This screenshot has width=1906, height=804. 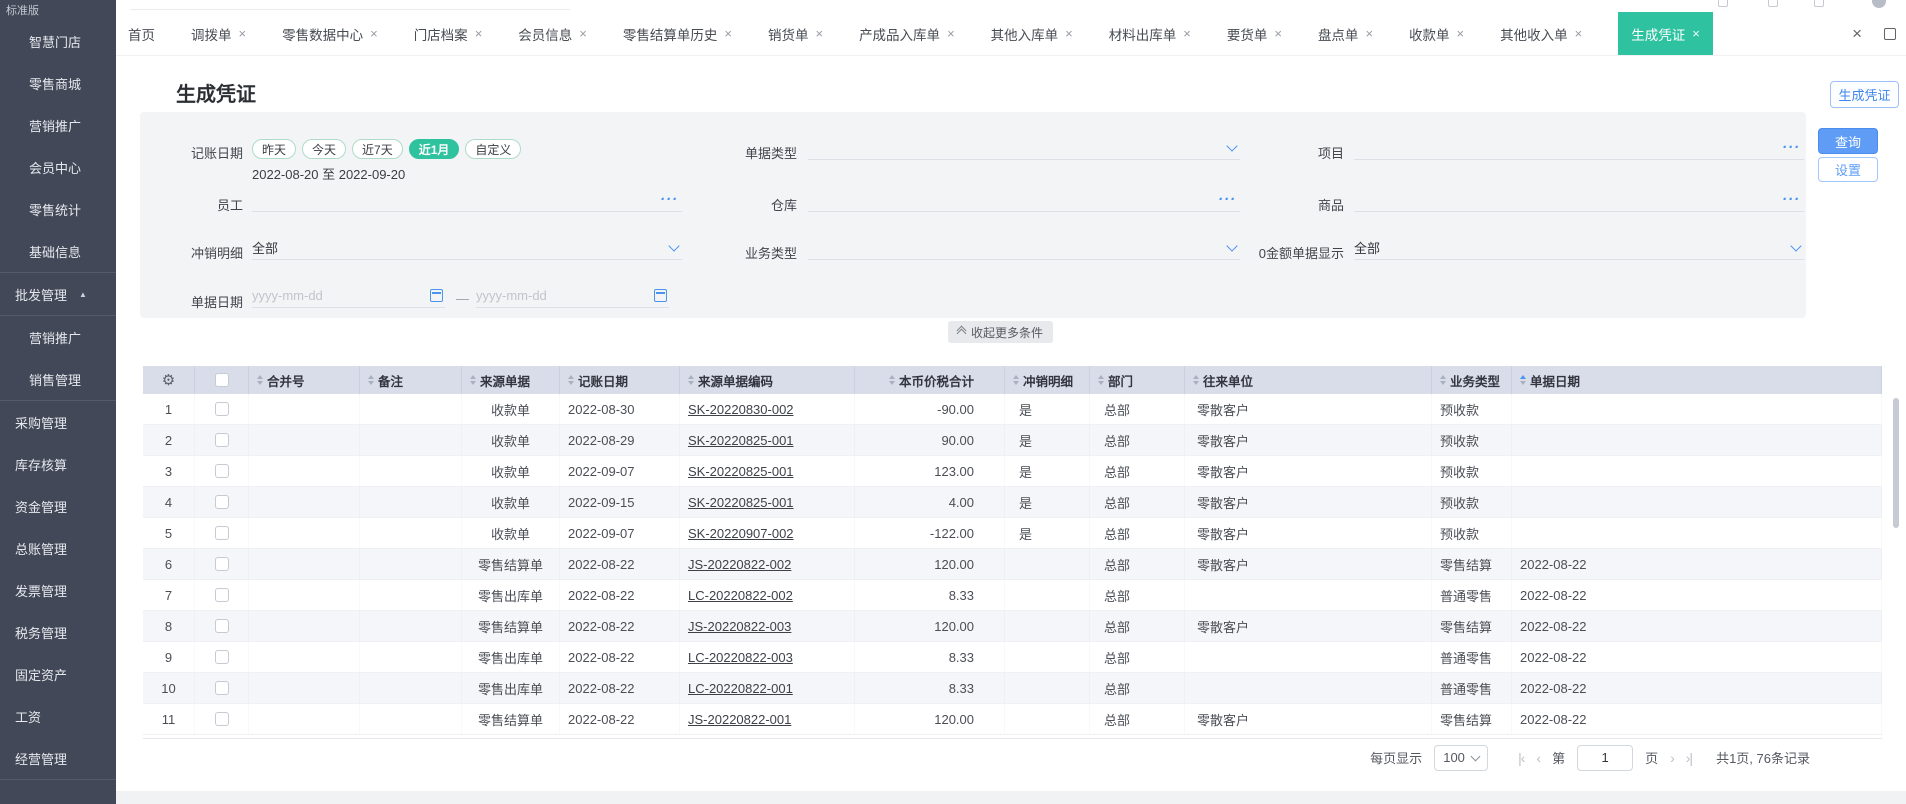 I want to click on column-header: 记账日期, so click(x=620, y=380).